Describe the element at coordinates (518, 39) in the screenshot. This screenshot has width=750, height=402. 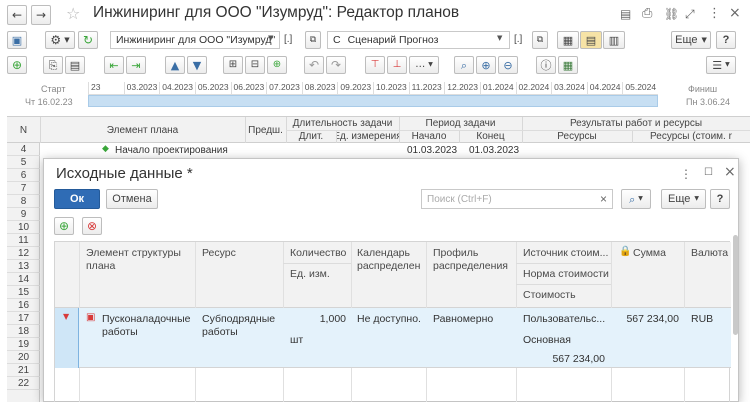
I see `scenario-clear: [.]` at that location.